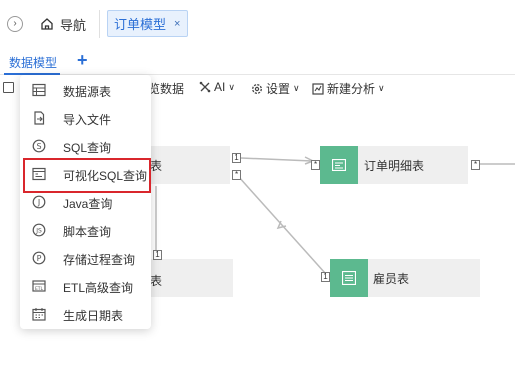 This screenshot has height=391, width=515. I want to click on menu-item-script-query: JS 脚本查询, so click(85, 230).